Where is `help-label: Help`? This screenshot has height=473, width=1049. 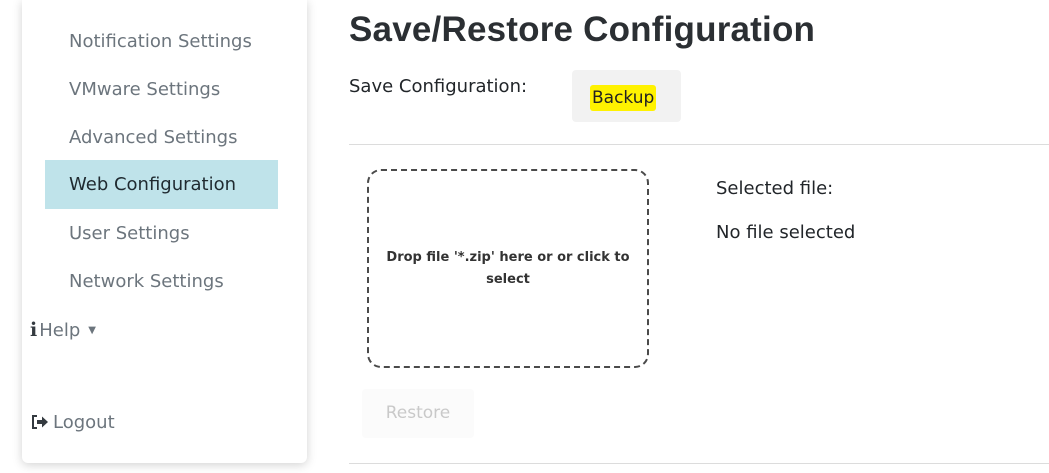 help-label: Help is located at coordinates (60, 330).